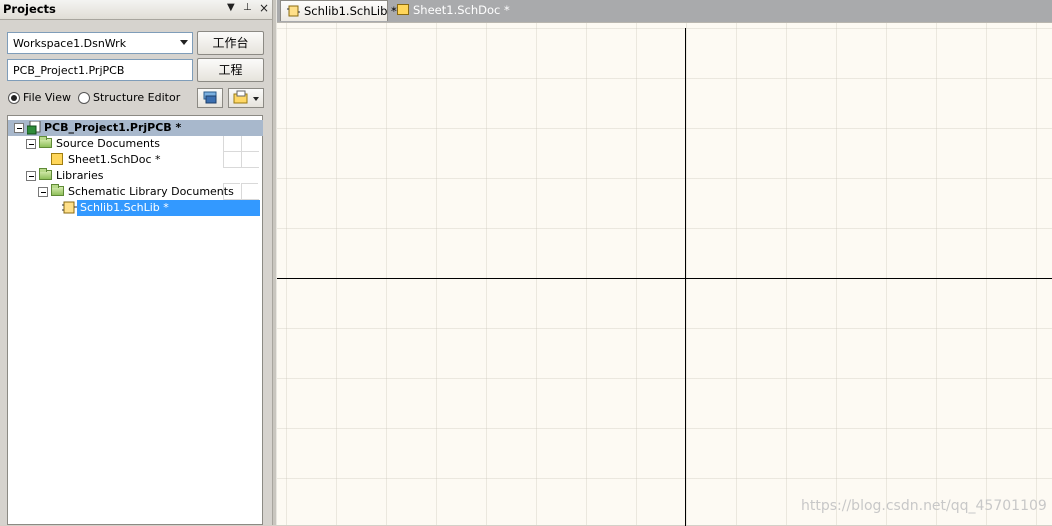 This screenshot has width=1052, height=526. Describe the element at coordinates (924, 506) in the screenshot. I see `watermark: https://blog.csdn.net/qq_45701109` at that location.